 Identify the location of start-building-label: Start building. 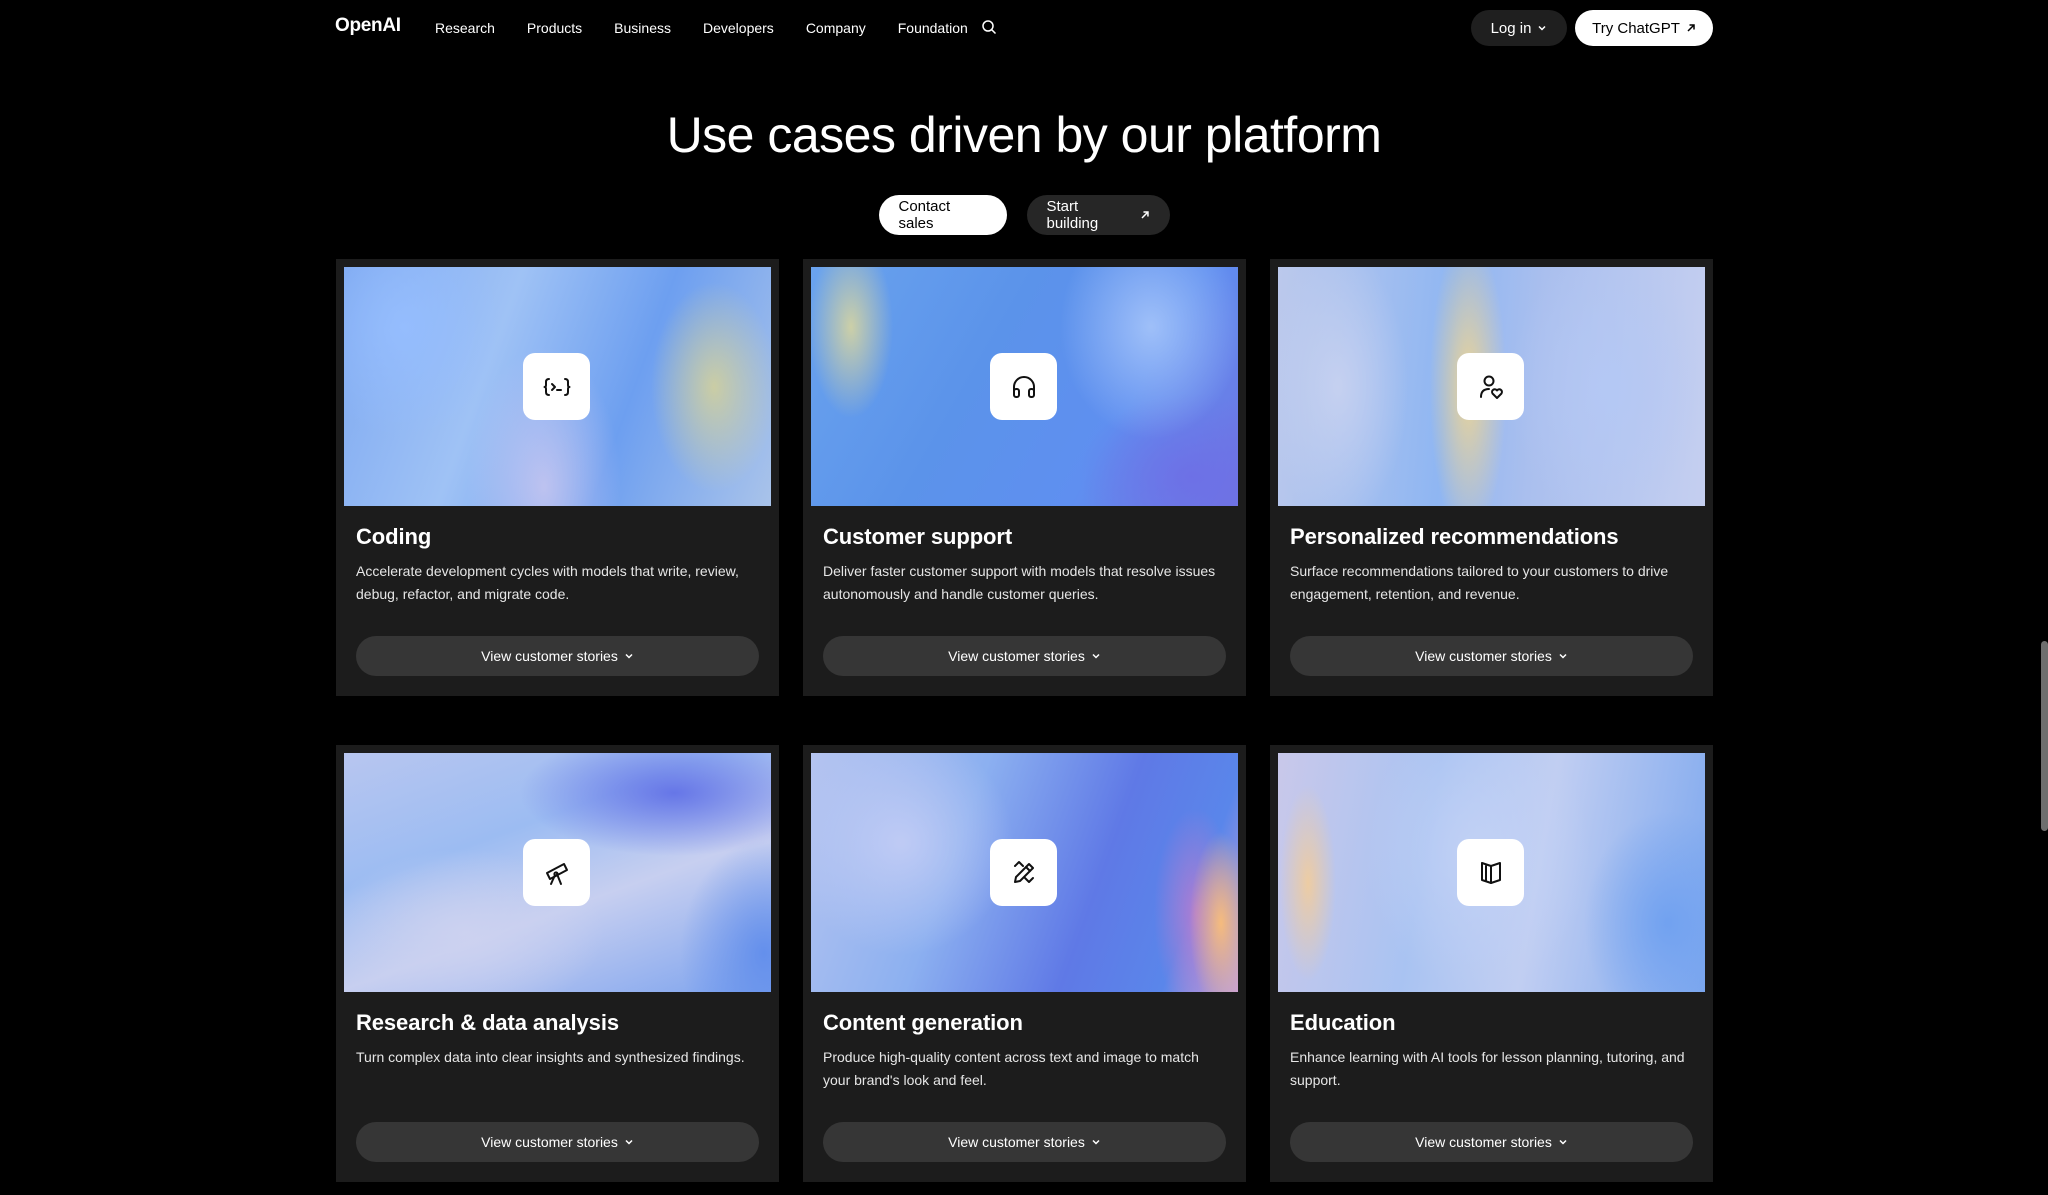
(1072, 215).